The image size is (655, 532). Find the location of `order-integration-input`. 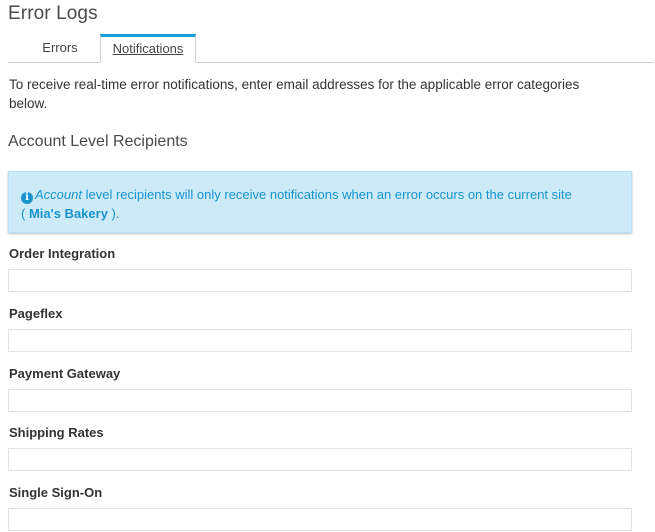

order-integration-input is located at coordinates (320, 280).